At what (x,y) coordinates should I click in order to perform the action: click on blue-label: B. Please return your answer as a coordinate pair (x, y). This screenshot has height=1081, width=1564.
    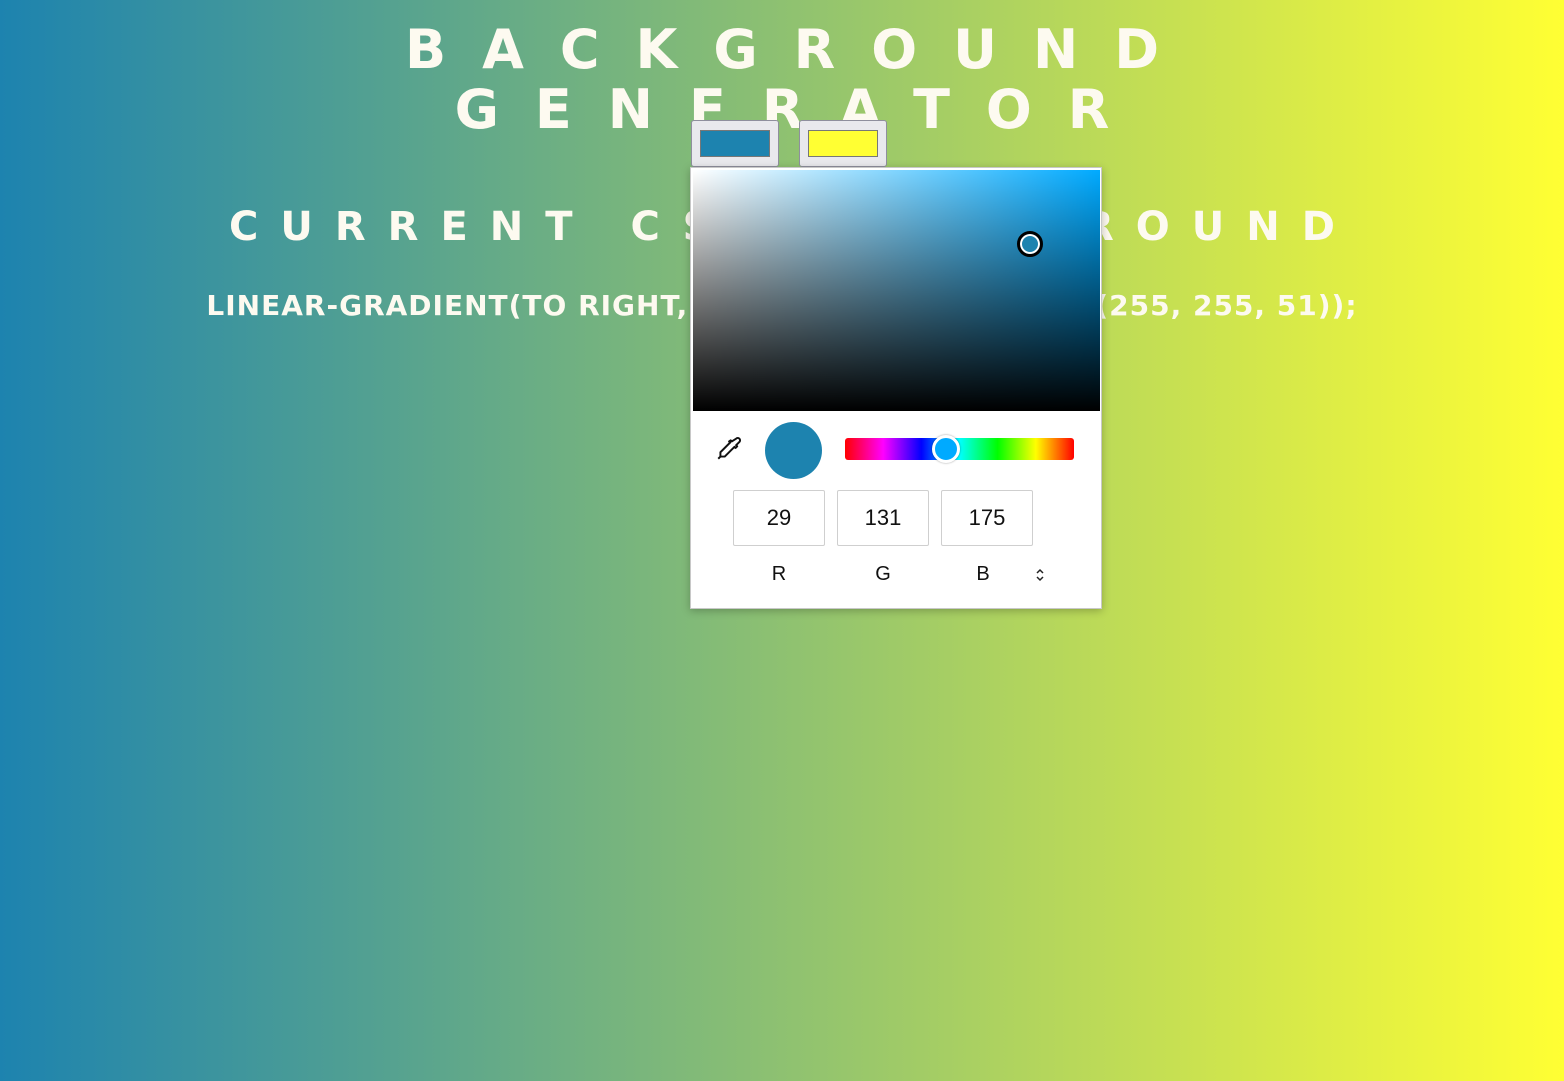
    Looking at the image, I should click on (983, 574).